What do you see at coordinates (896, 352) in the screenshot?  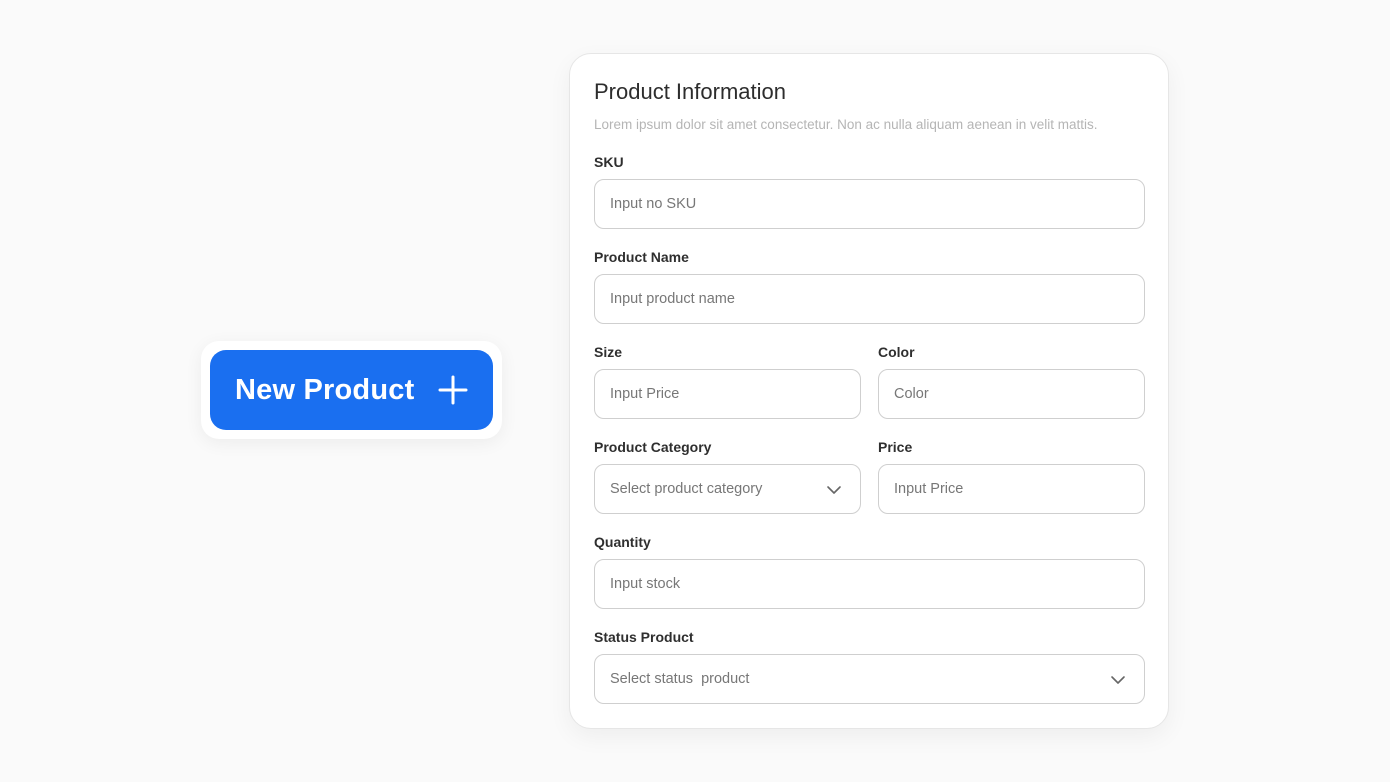 I see `color-label: Color` at bounding box center [896, 352].